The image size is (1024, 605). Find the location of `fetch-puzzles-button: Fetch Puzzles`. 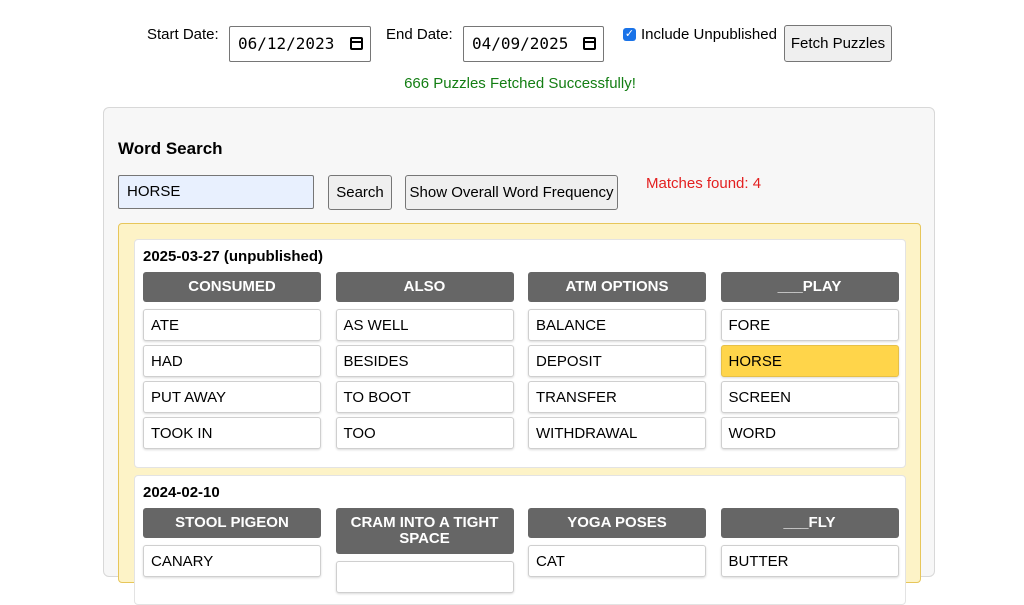

fetch-puzzles-button: Fetch Puzzles is located at coordinates (838, 43).